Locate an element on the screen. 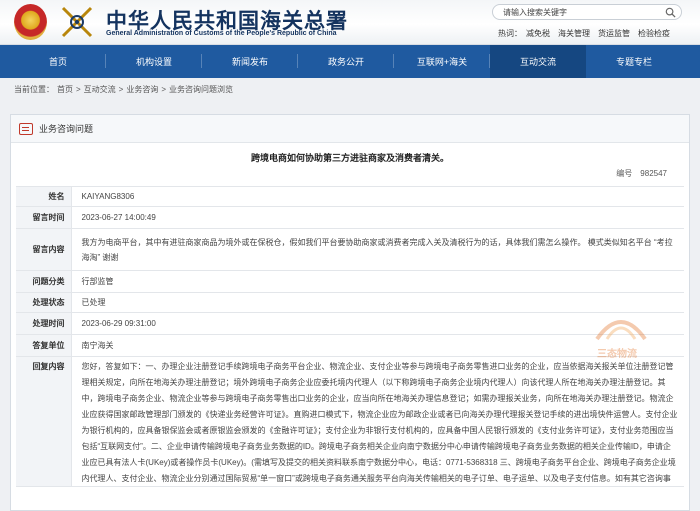  breadcrumb-link-consult: 业务咨询 is located at coordinates (142, 89).